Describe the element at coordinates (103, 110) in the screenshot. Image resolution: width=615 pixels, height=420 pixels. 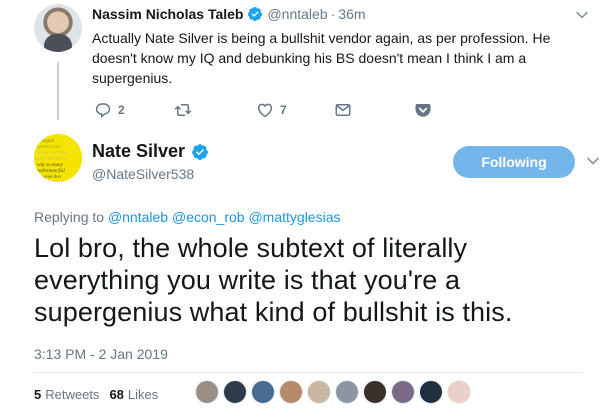
I see `reply-icon` at that location.